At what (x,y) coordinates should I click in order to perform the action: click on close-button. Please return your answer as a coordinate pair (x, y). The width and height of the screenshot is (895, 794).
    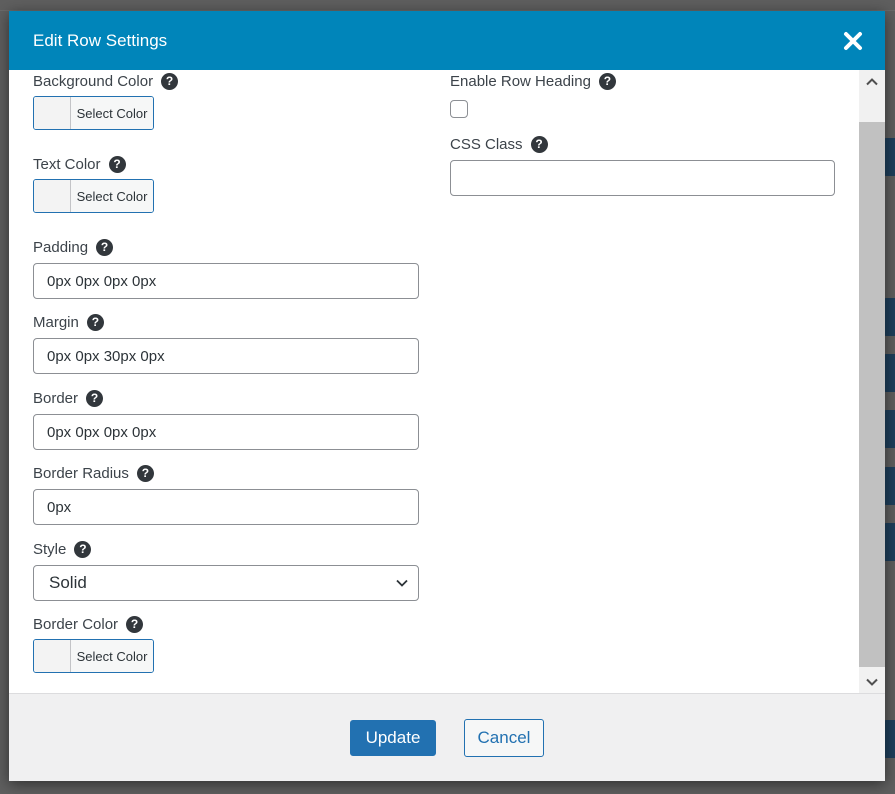
    Looking at the image, I should click on (853, 41).